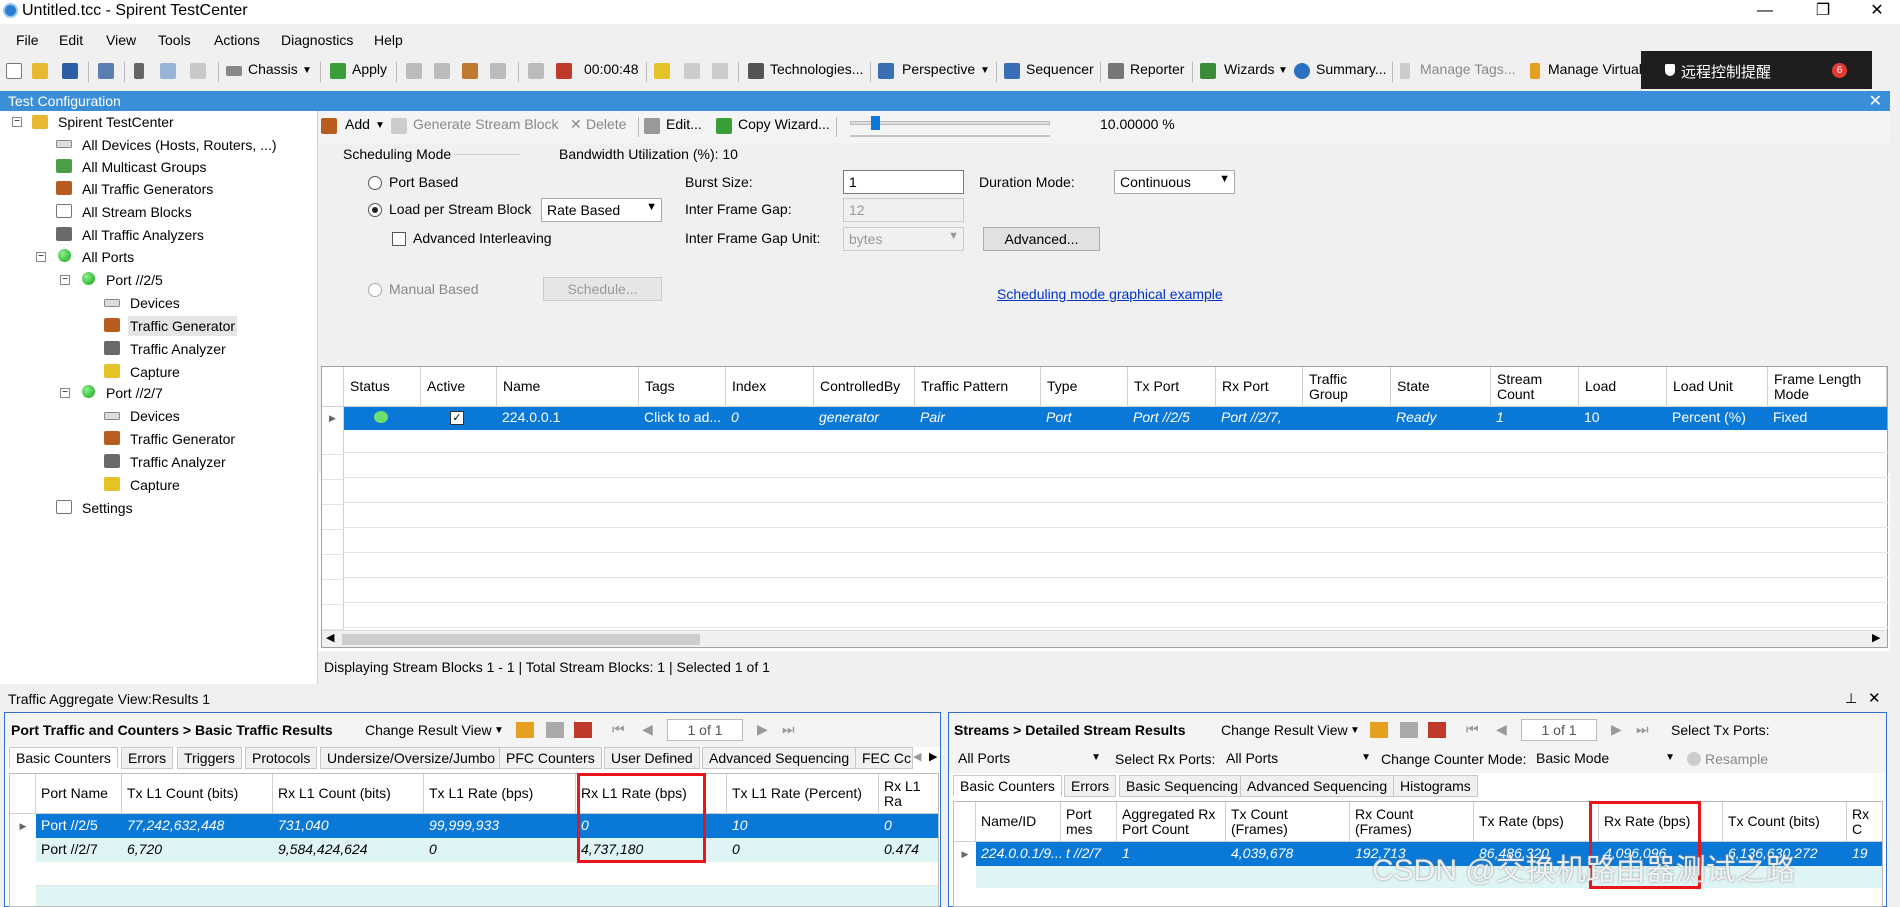 This screenshot has height=907, width=1900. Describe the element at coordinates (1060, 69) in the screenshot. I see `sequencer-button: Sequencer` at that location.